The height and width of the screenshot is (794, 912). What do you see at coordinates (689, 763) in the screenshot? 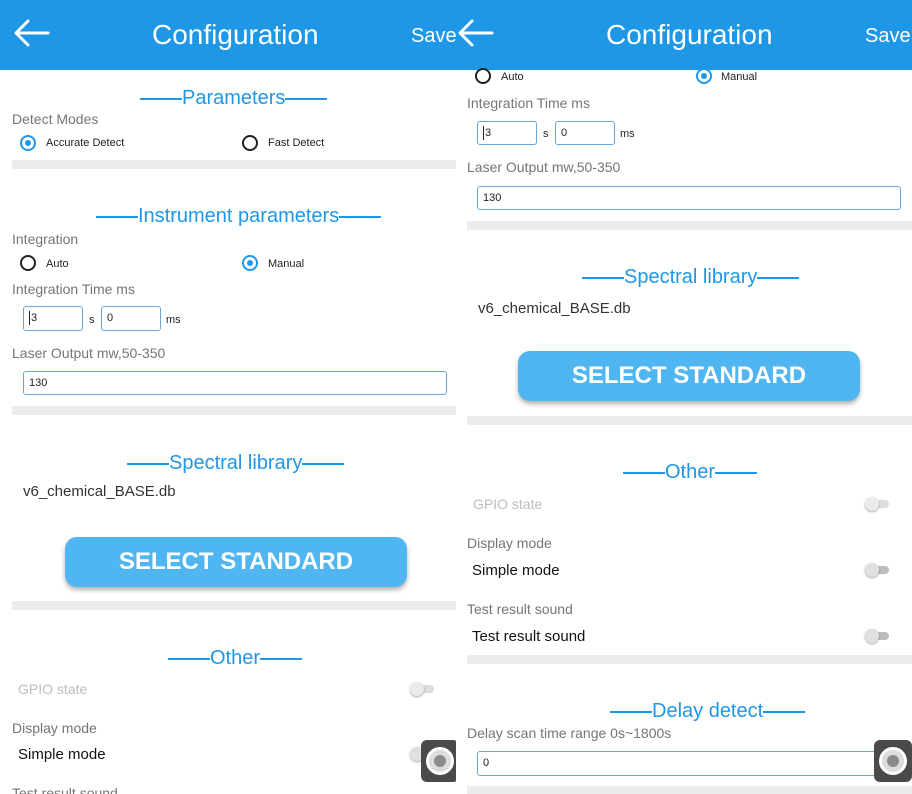
I see `delay-scan-input: 0` at bounding box center [689, 763].